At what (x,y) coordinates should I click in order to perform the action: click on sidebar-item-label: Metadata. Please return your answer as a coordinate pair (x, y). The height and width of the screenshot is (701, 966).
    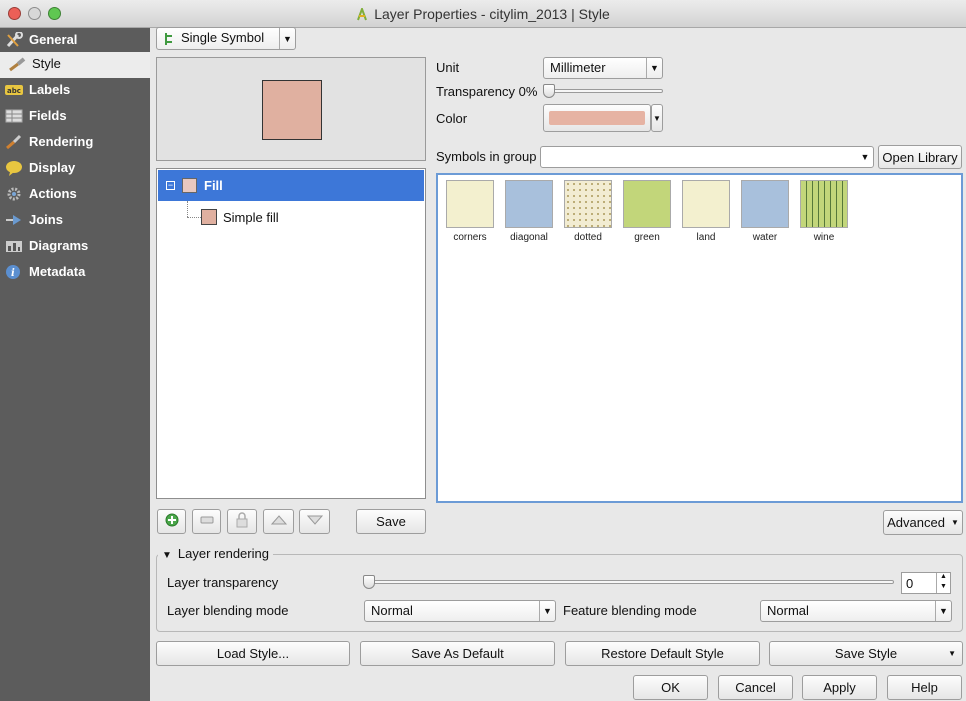
    Looking at the image, I should click on (57, 271).